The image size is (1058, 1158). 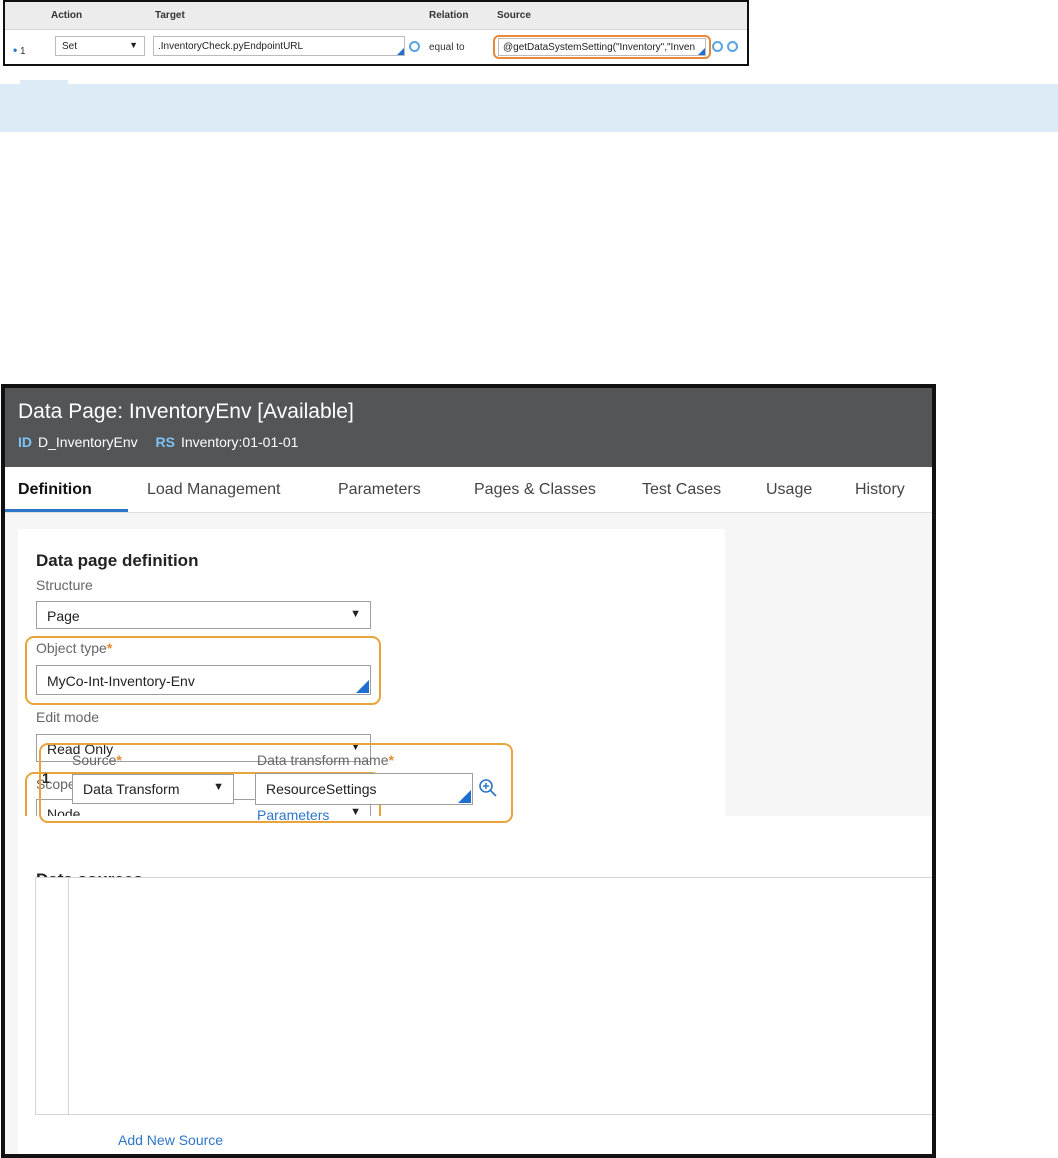 I want to click on object-type-label: Object type*, so click(x=74, y=648).